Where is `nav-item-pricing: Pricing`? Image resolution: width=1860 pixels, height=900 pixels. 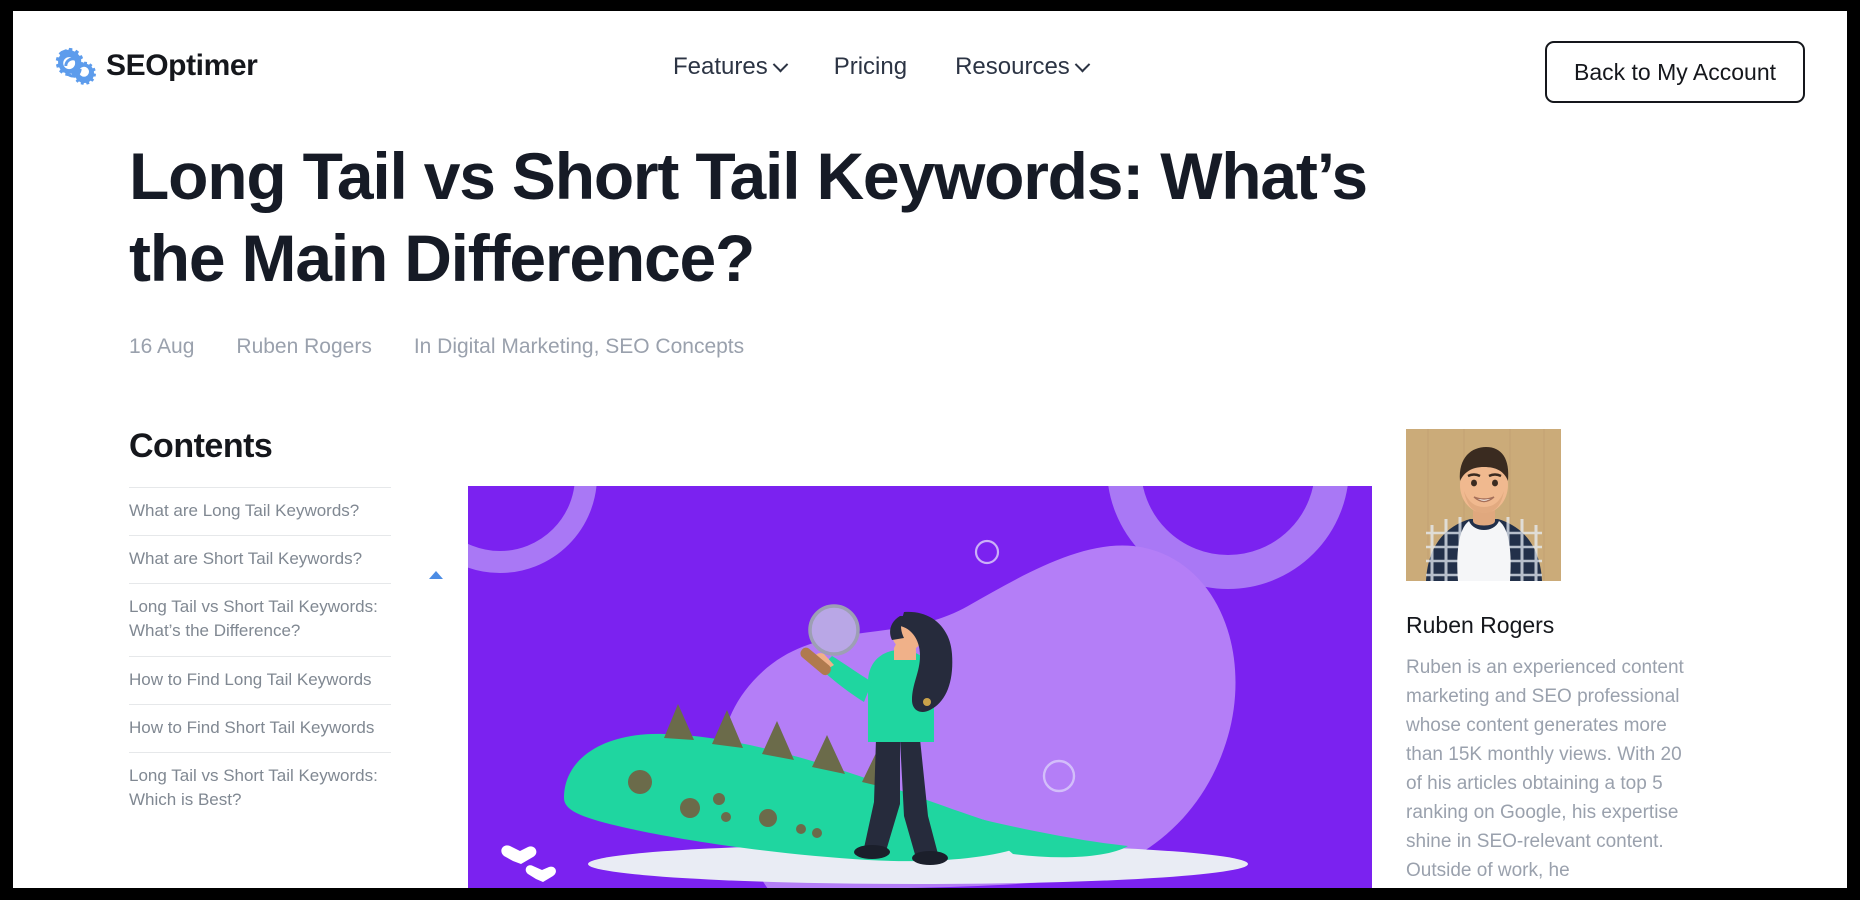 nav-item-pricing: Pricing is located at coordinates (870, 67).